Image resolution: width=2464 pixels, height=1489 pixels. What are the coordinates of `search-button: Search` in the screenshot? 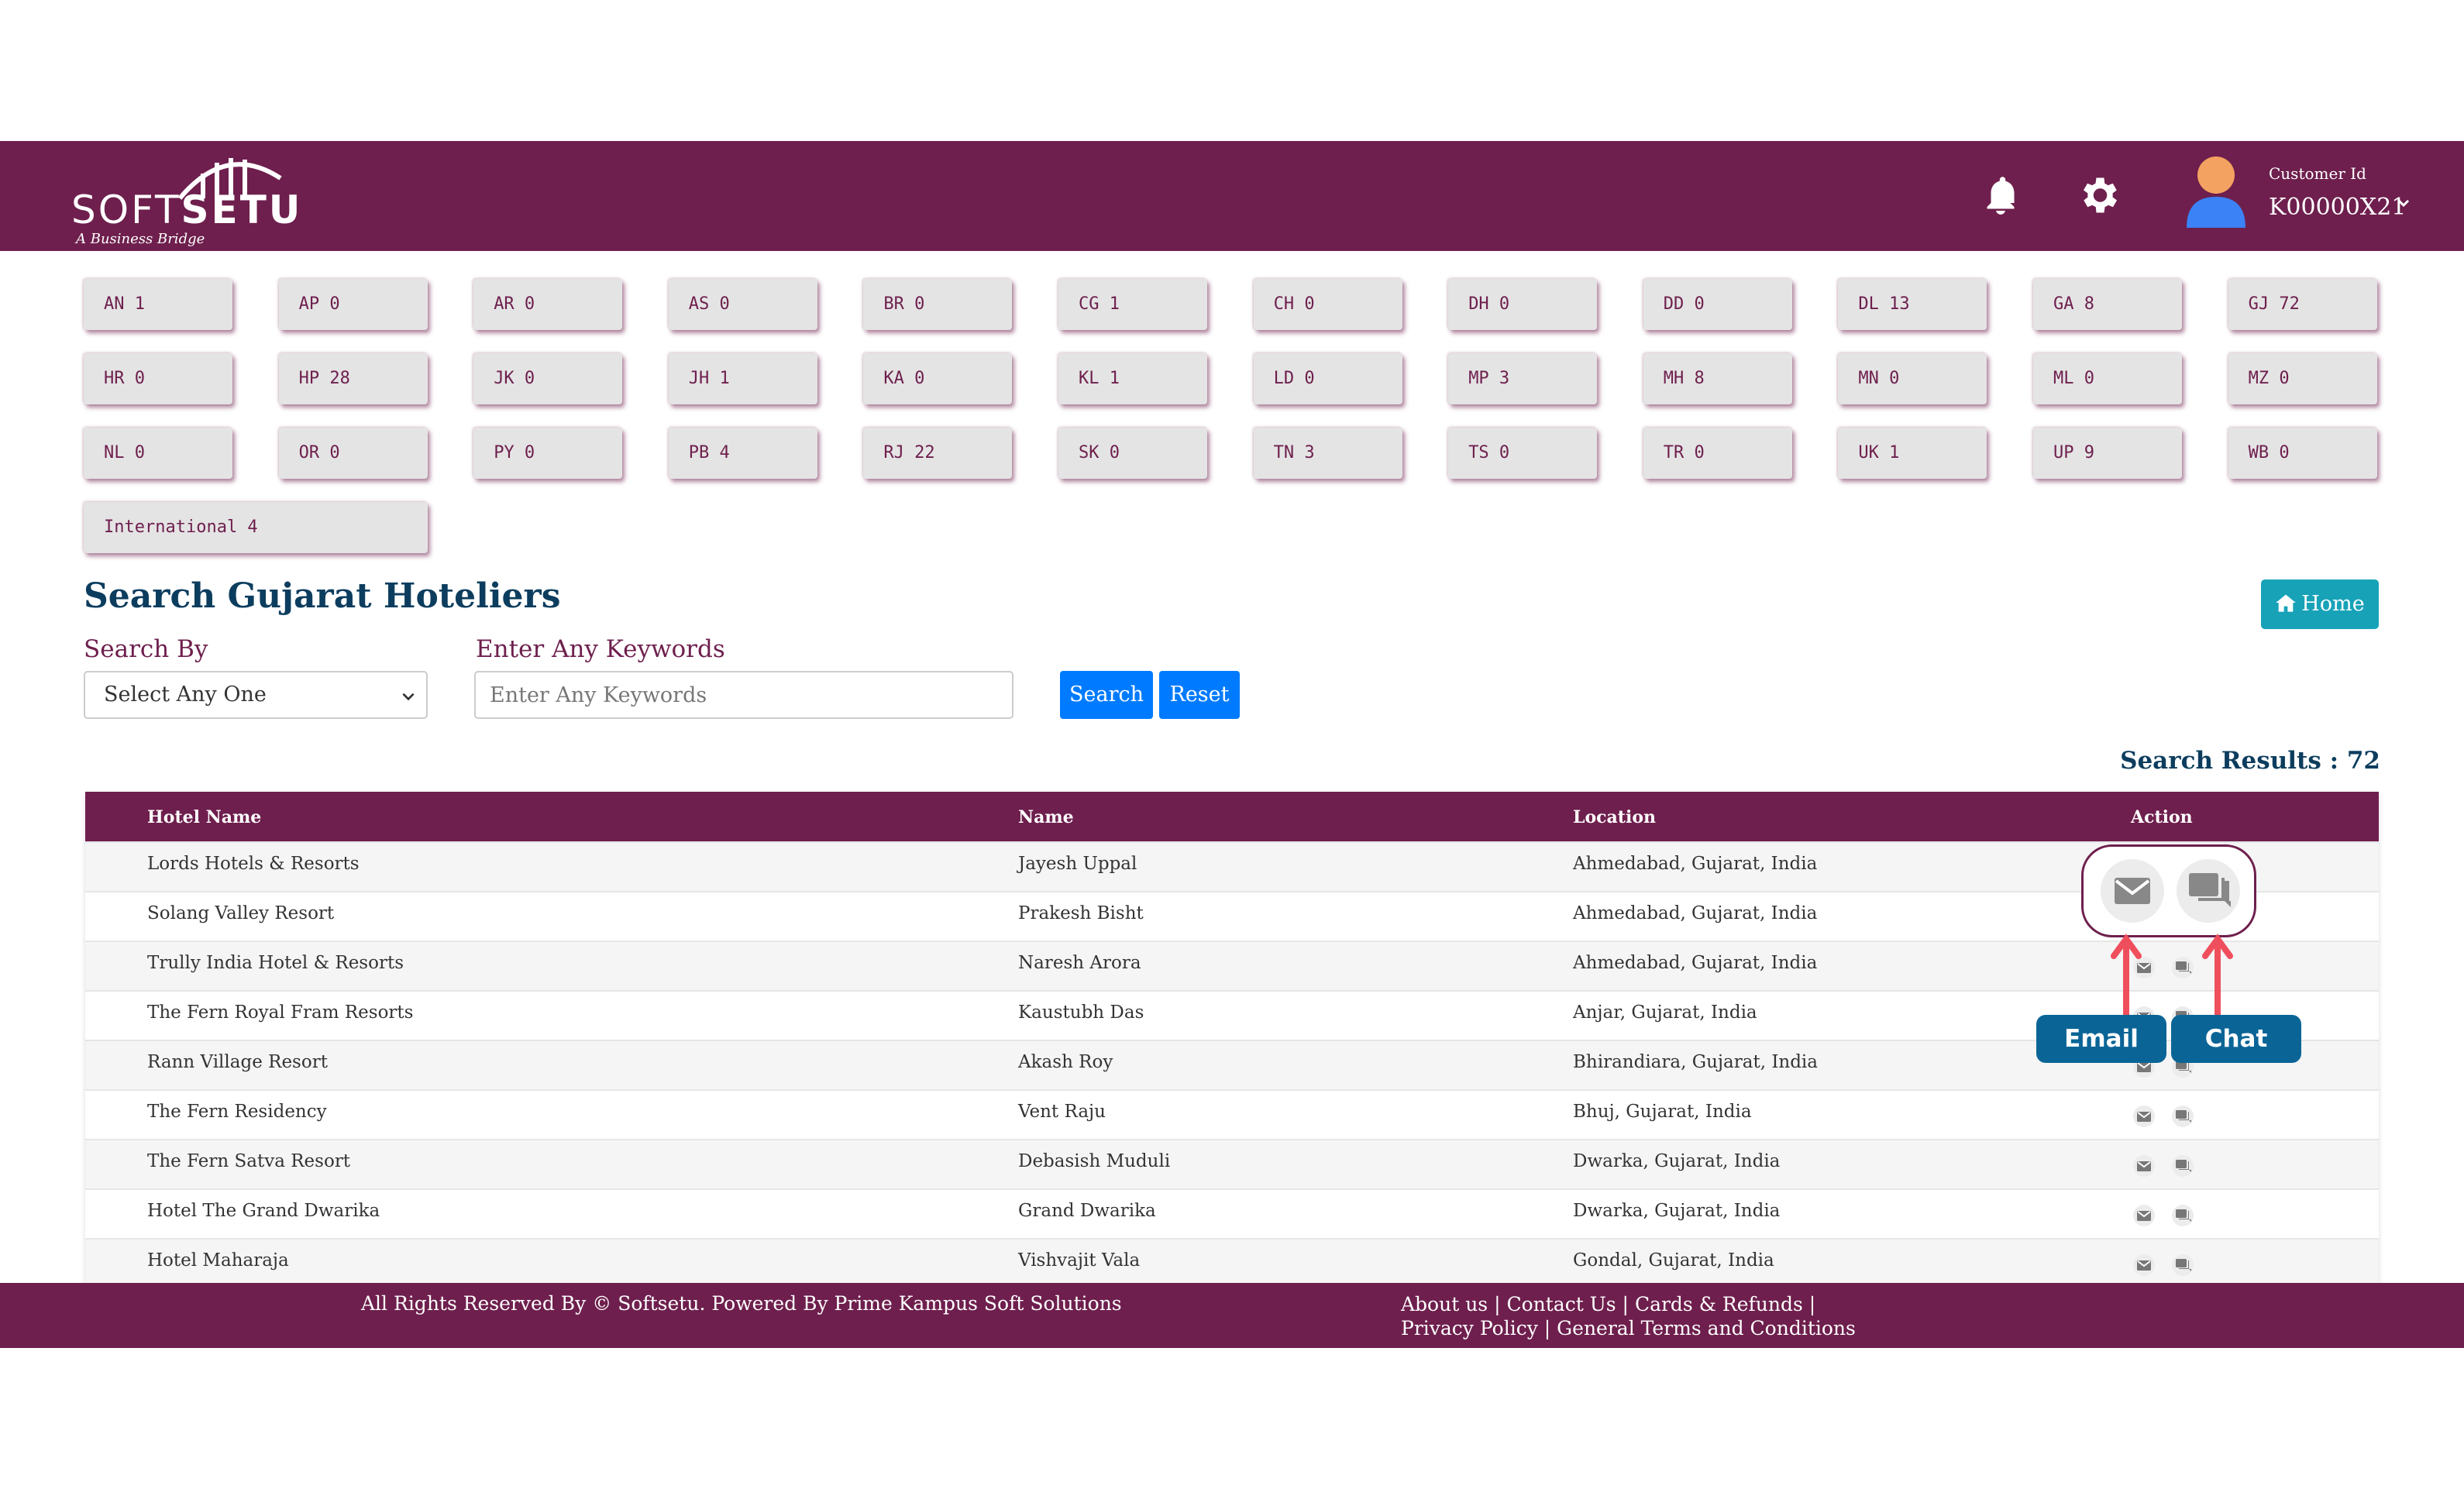 It's located at (1106, 695).